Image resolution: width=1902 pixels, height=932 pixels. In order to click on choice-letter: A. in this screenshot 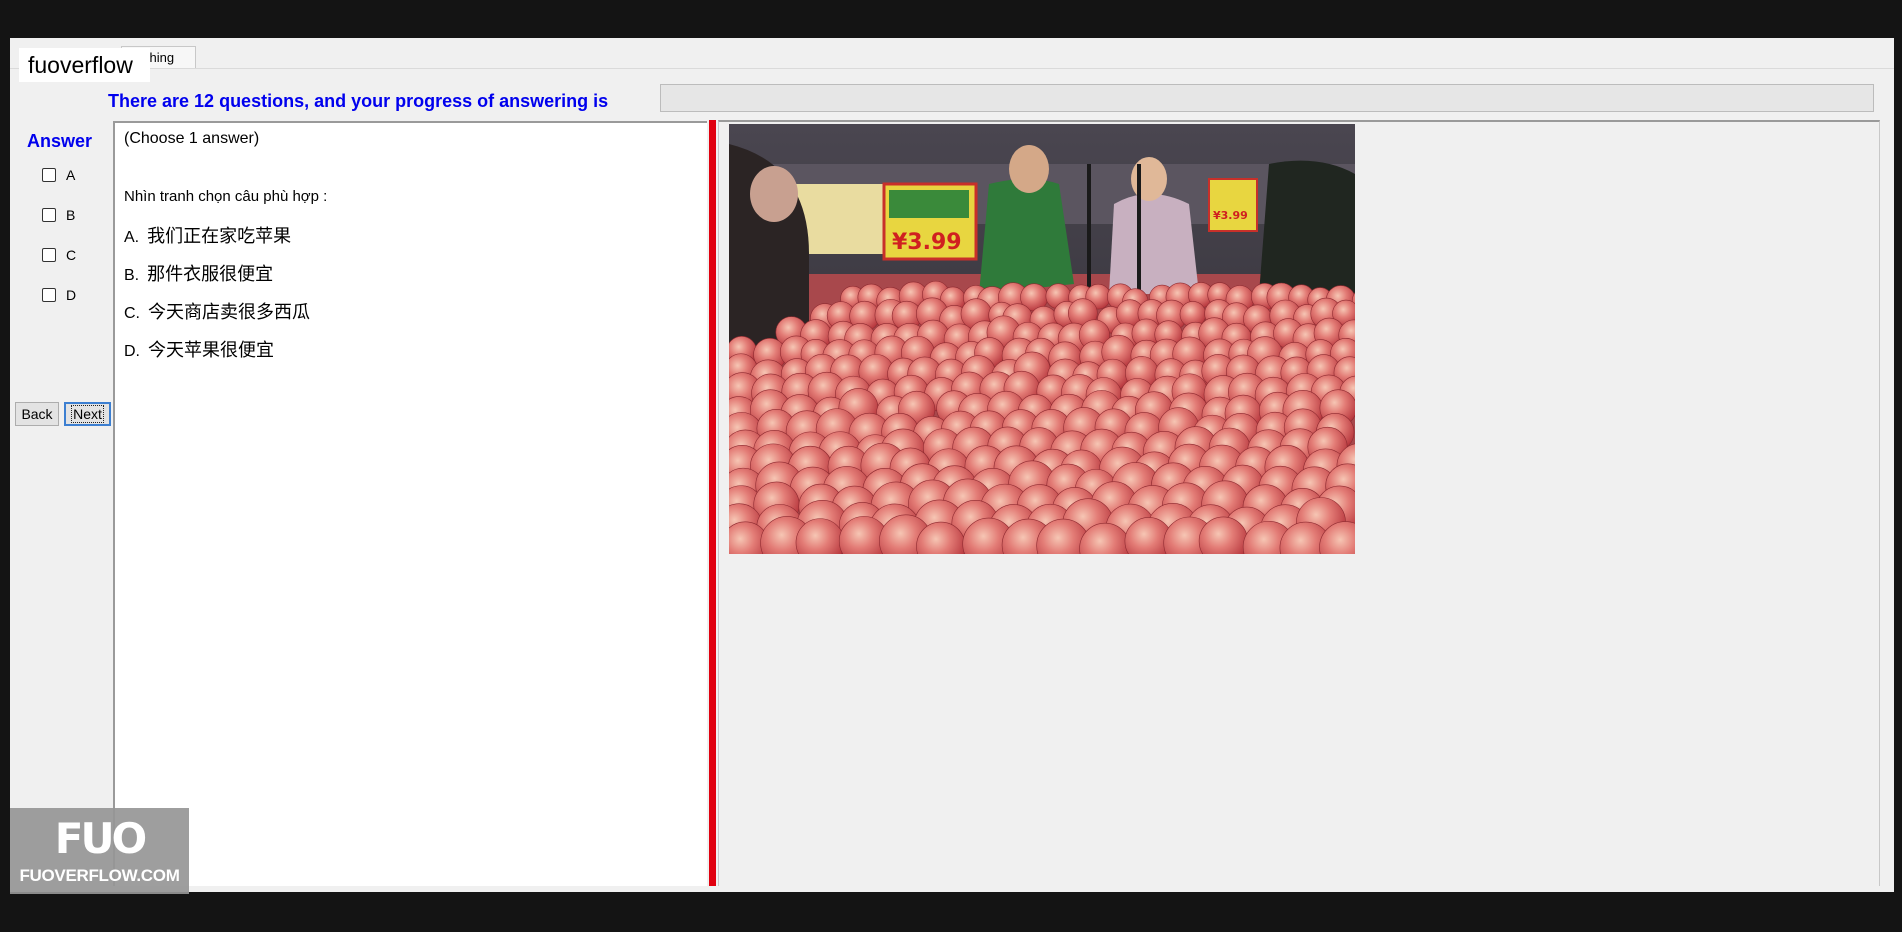, I will do `click(132, 237)`.